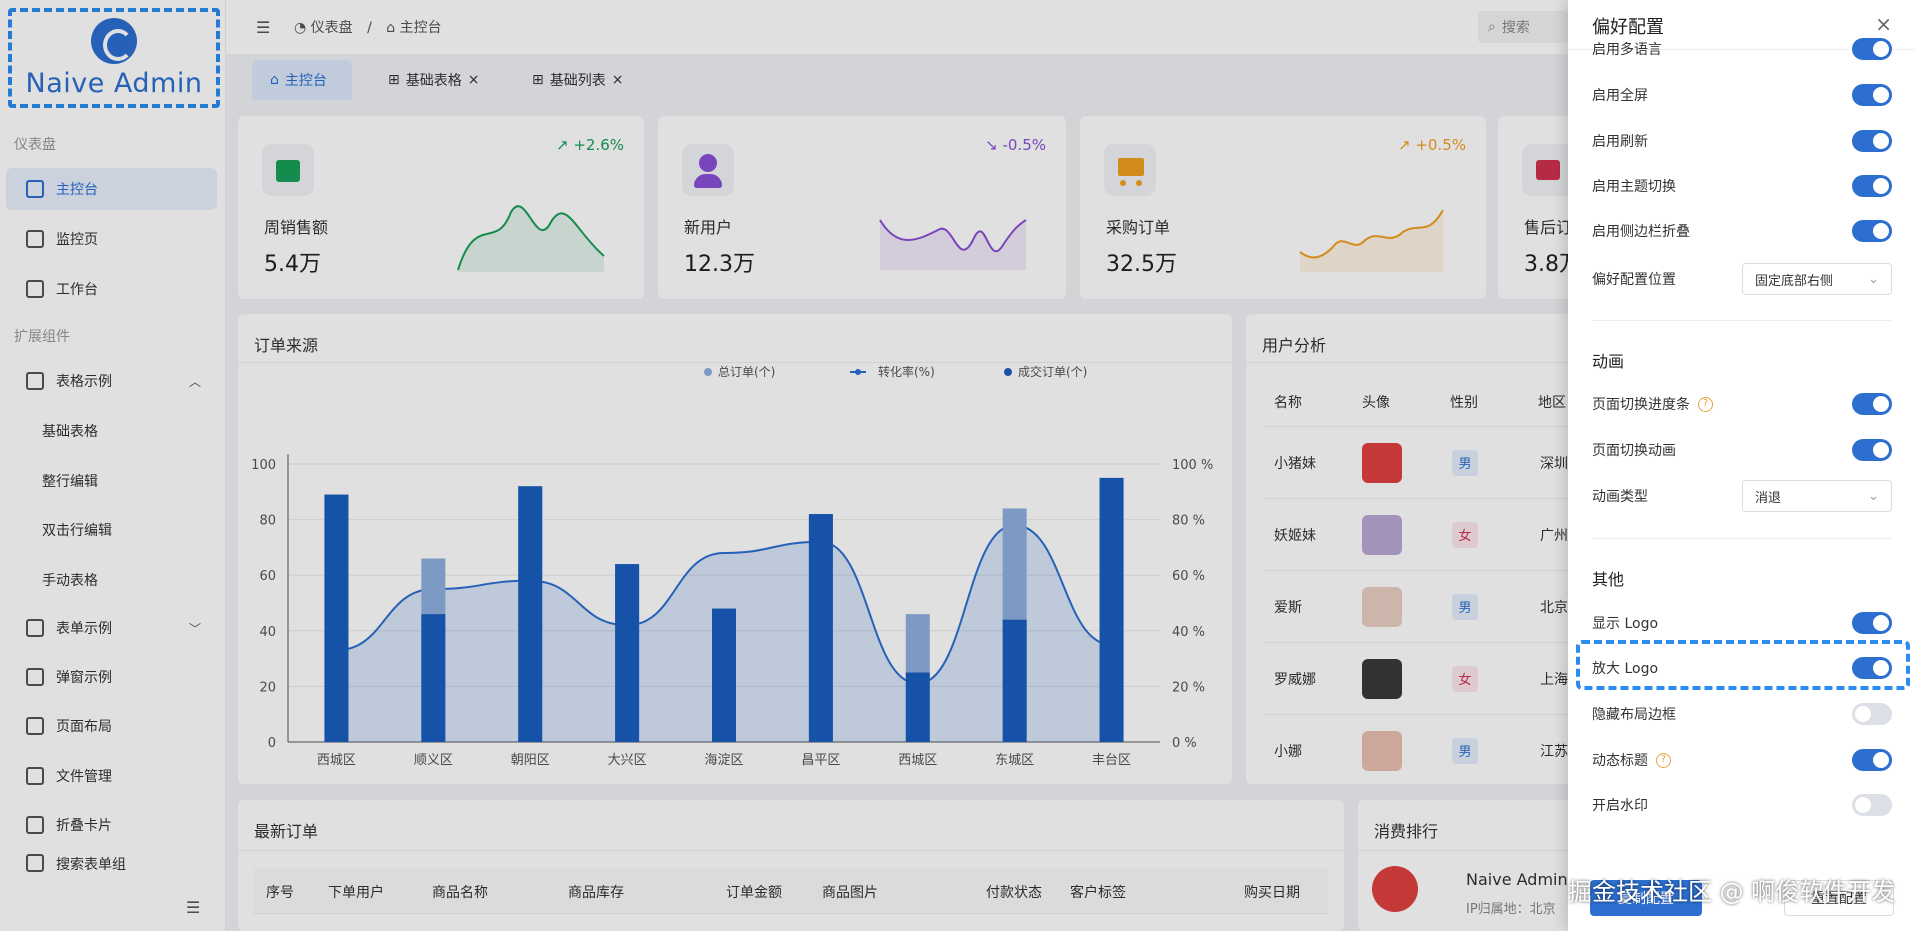 The image size is (1916, 931). What do you see at coordinates (1742, 49) in the screenshot?
I see `setting-row: 启用多语言` at bounding box center [1742, 49].